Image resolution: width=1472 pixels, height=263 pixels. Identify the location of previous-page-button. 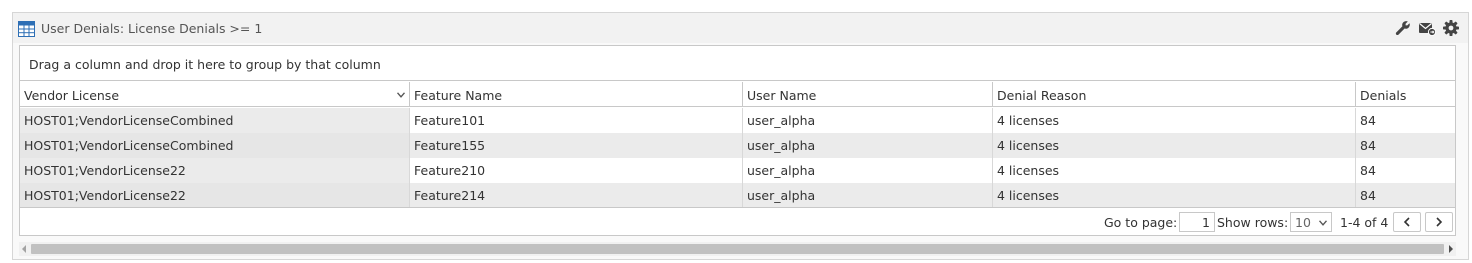
(1407, 222).